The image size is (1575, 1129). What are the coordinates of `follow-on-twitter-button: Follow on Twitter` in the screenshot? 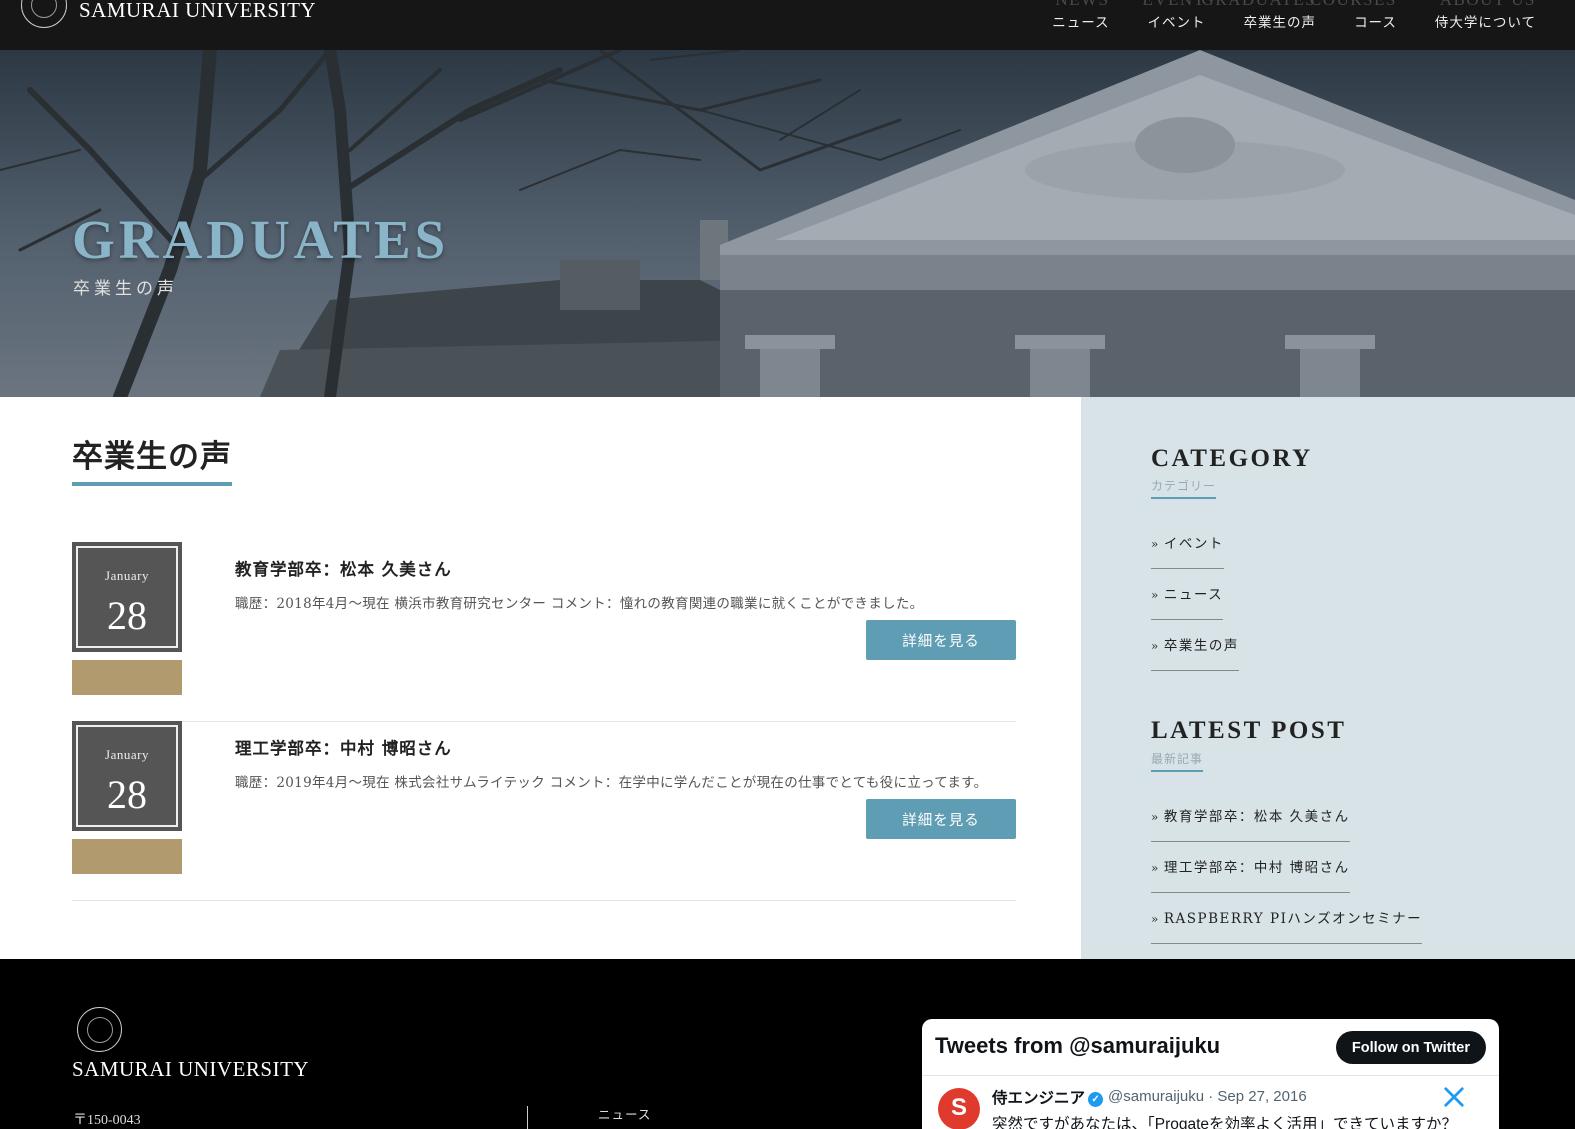 It's located at (1410, 1047).